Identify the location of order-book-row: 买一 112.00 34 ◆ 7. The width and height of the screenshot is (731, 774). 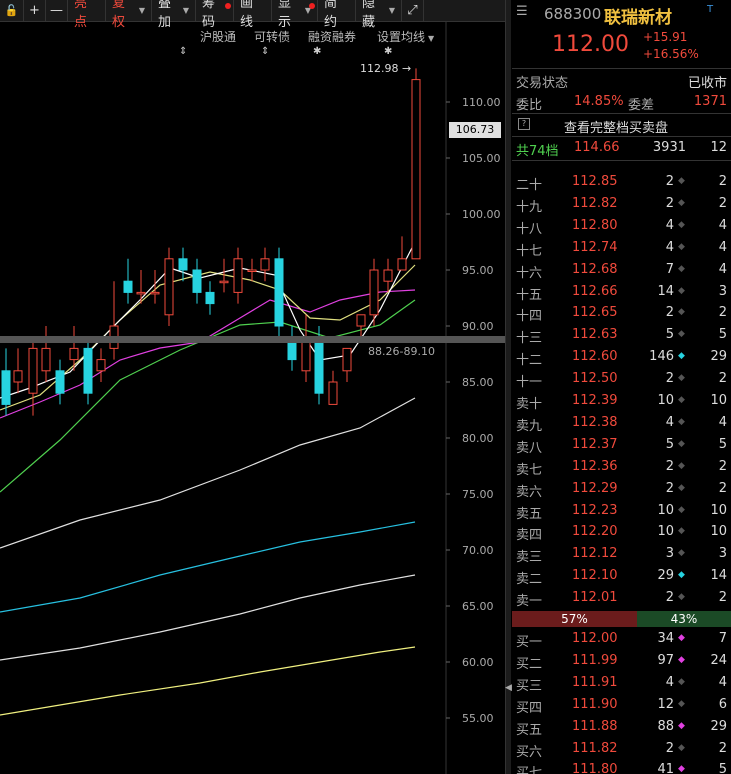
(621, 639).